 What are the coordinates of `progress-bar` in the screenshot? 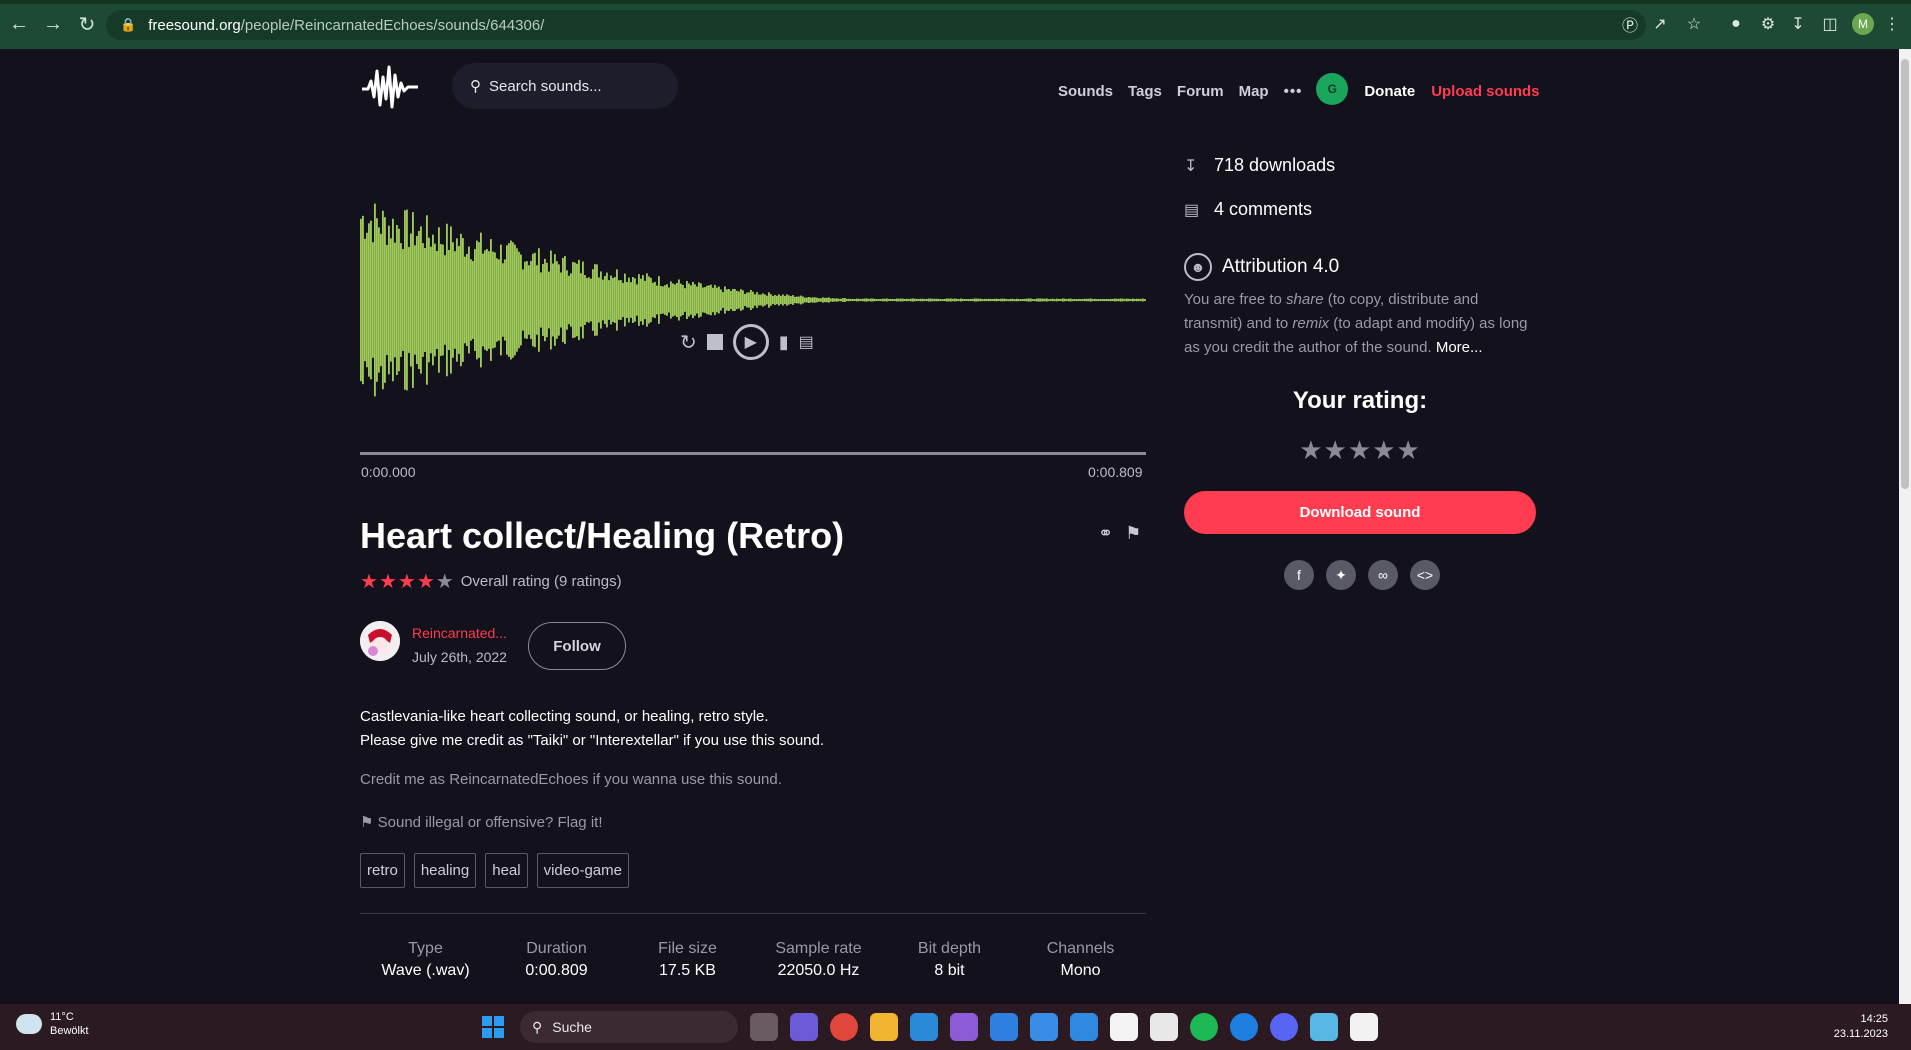 It's located at (753, 453).